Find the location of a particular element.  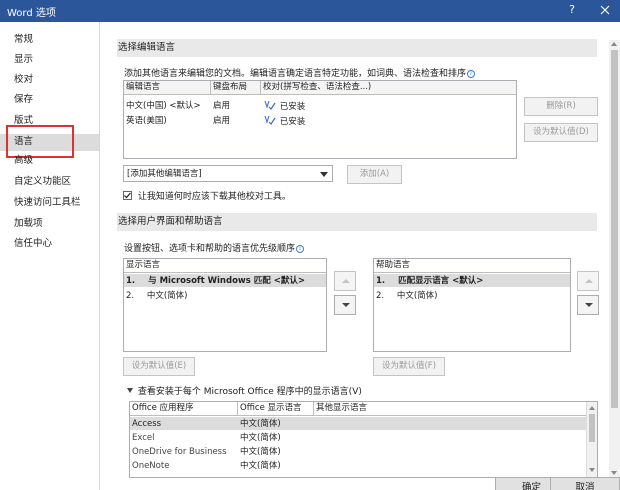

triangle-down-icon is located at coordinates (130, 390).